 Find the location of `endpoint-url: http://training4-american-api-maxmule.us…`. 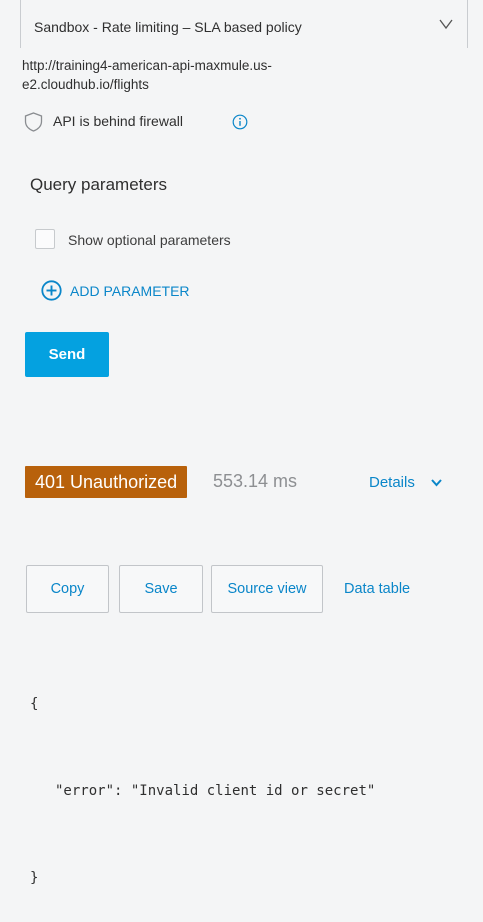

endpoint-url: http://training4-american-api-maxmule.us… is located at coordinates (147, 75).